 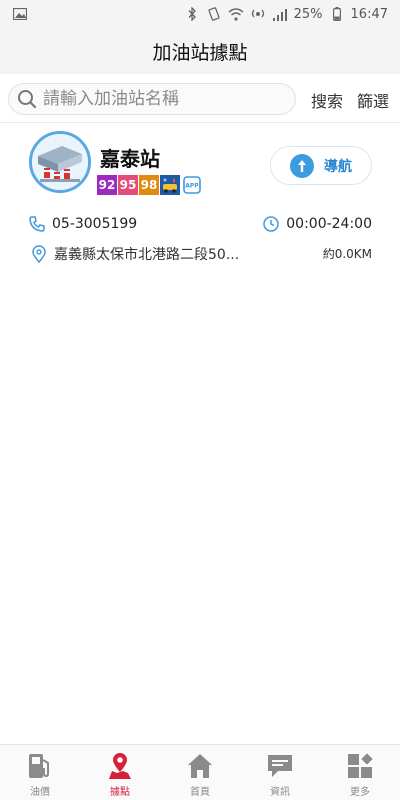 What do you see at coordinates (120, 766) in the screenshot?
I see `map-pin-icon` at bounding box center [120, 766].